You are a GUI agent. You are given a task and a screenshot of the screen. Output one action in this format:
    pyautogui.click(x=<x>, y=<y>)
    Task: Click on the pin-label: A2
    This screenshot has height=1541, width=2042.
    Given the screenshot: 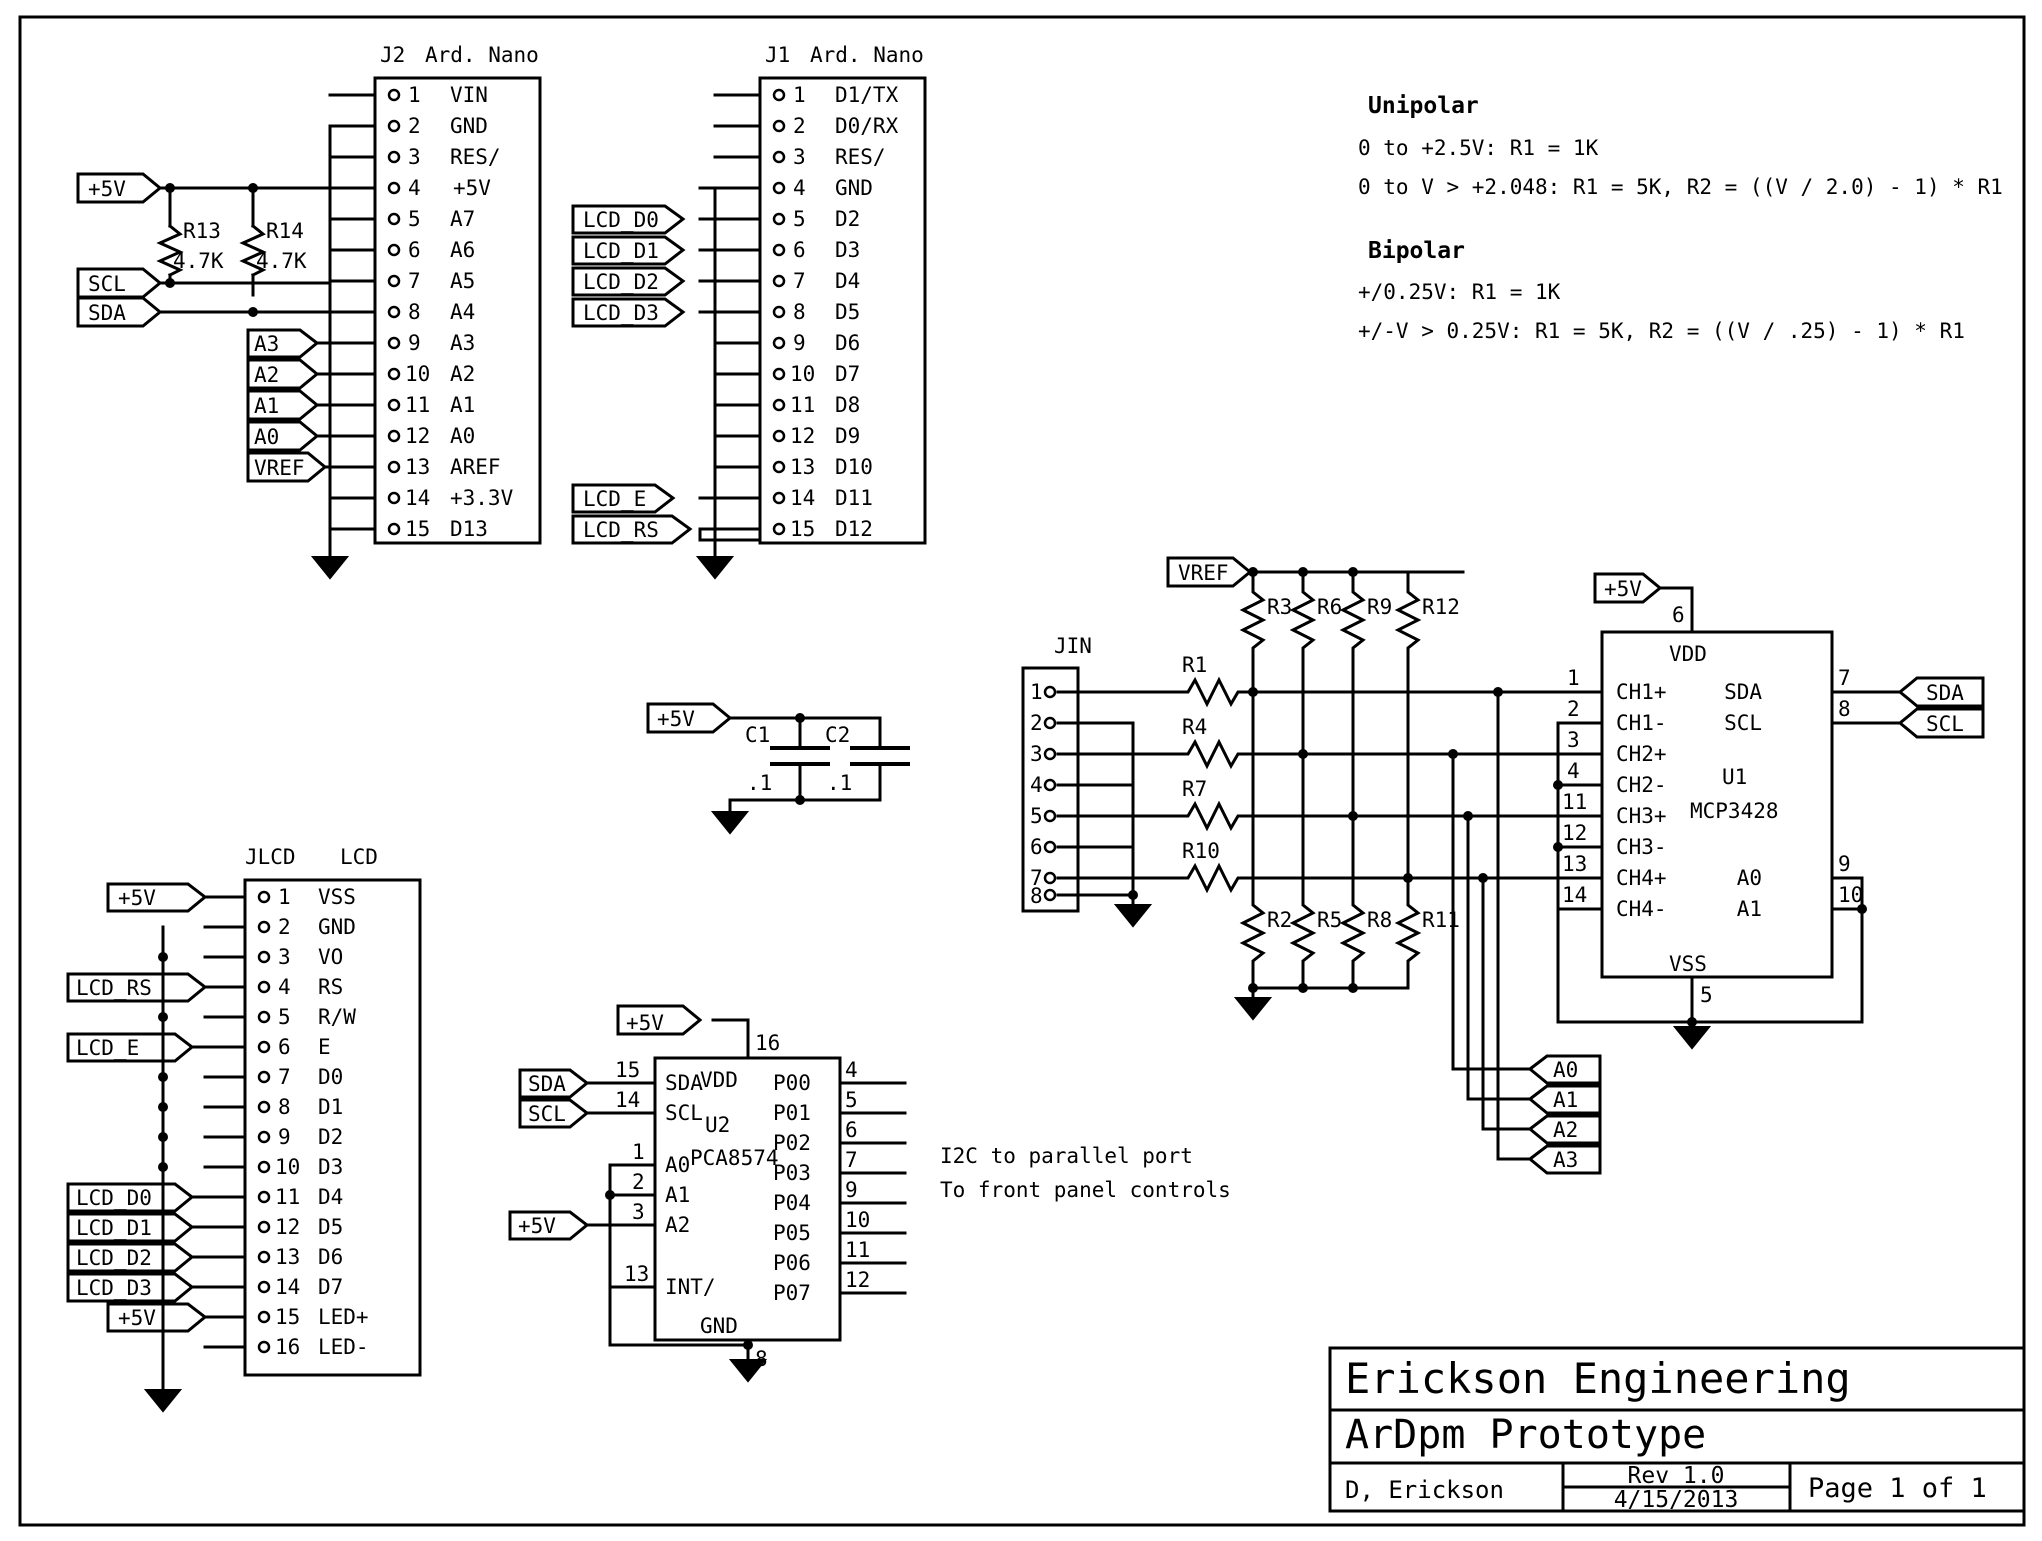 What is the action you would take?
    pyautogui.click(x=677, y=1225)
    